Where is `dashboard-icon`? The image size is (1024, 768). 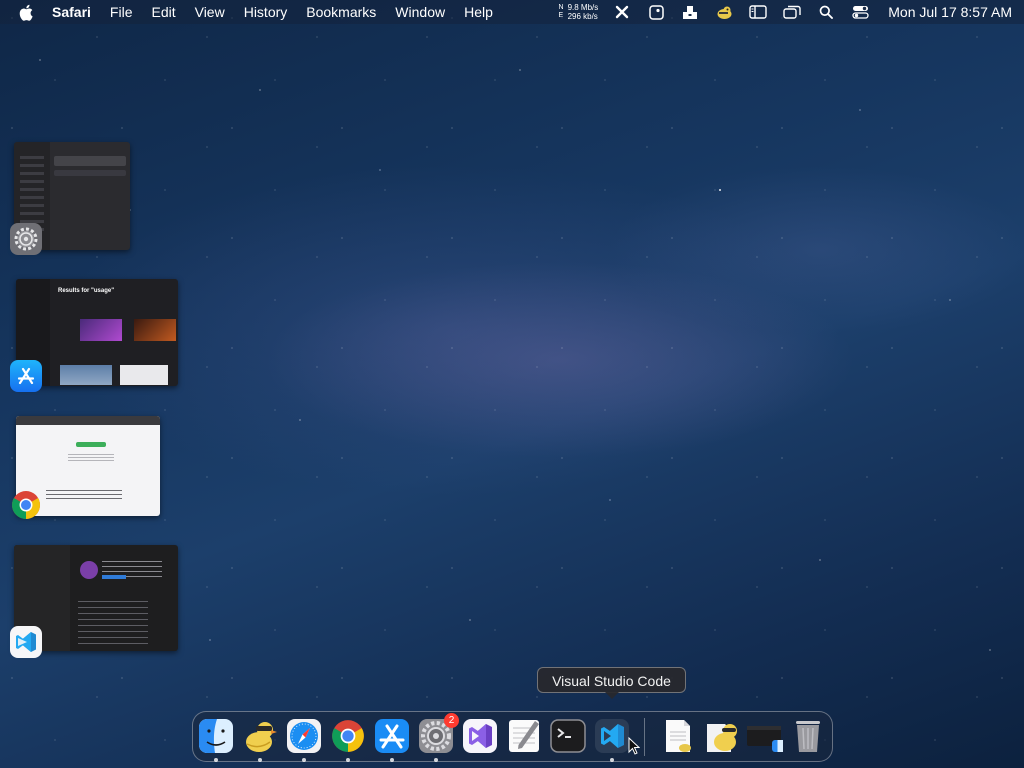 dashboard-icon is located at coordinates (656, 12).